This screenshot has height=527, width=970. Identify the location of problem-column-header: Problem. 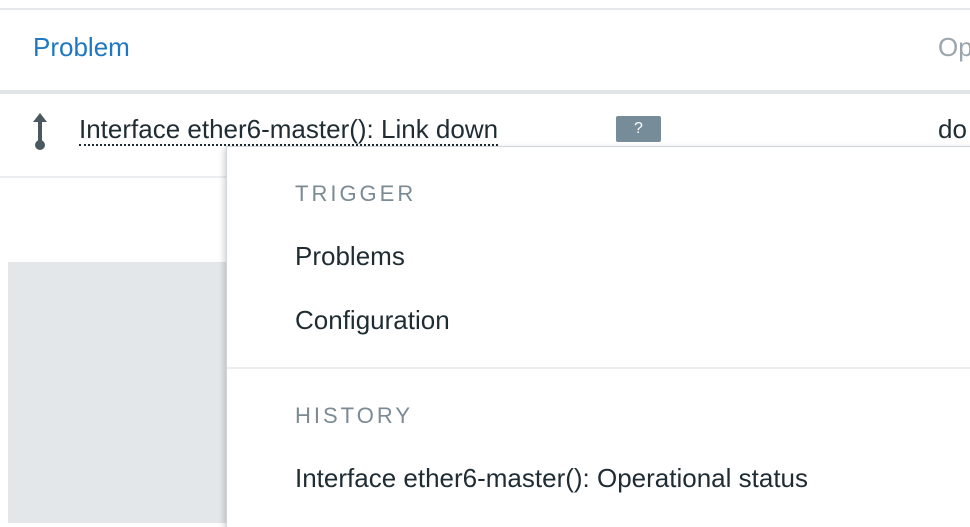
(81, 47).